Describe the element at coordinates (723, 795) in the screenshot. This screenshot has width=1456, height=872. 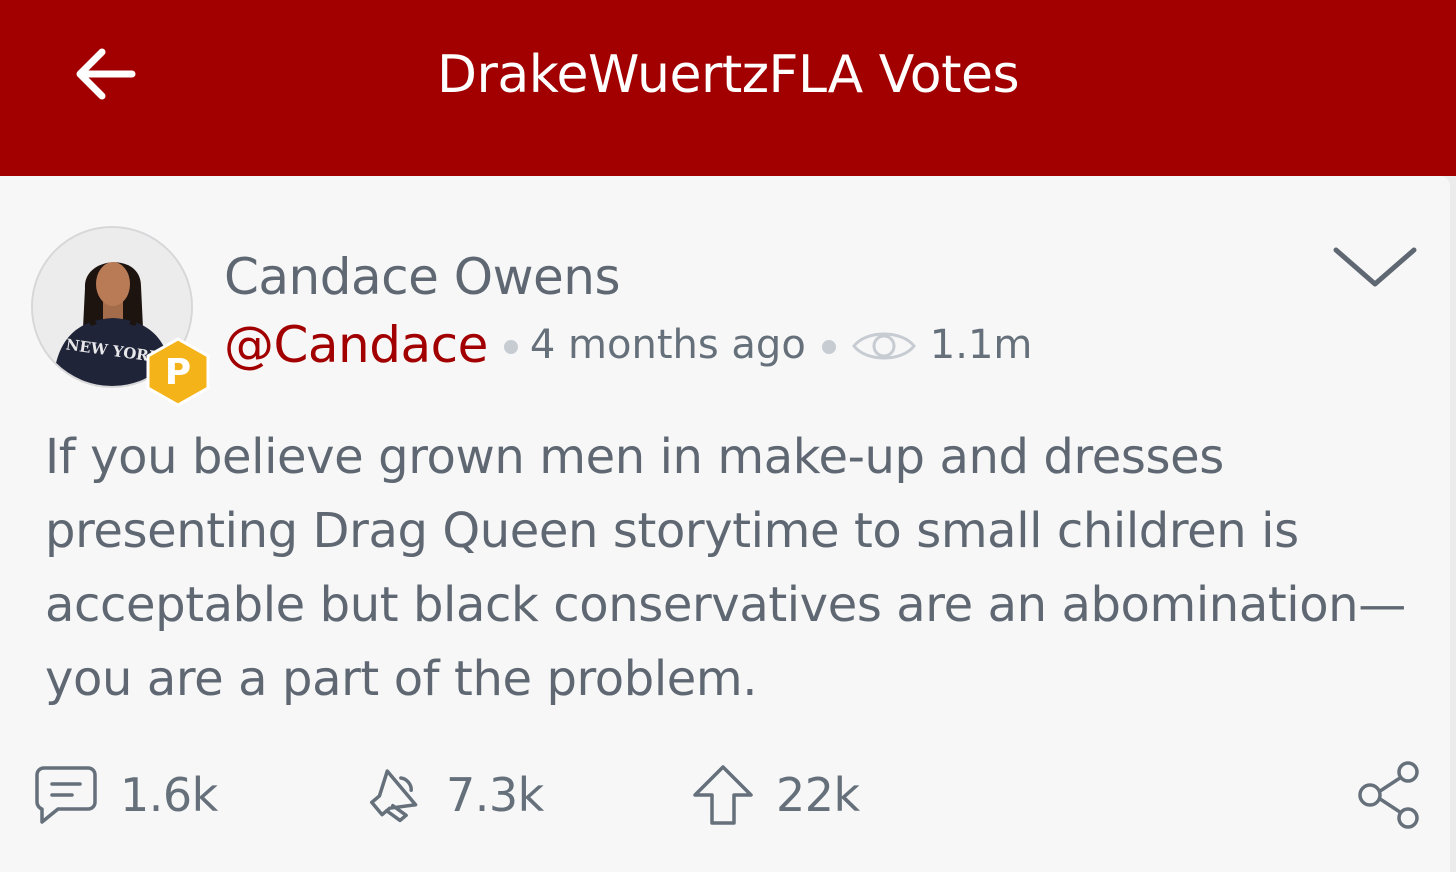
I see `arrow-up-icon` at that location.